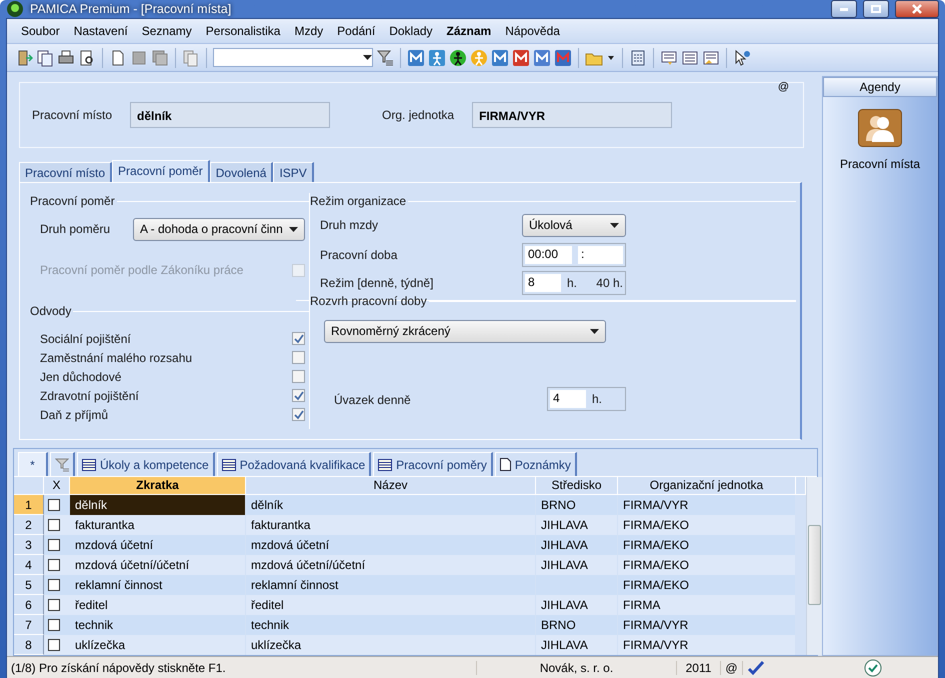 This screenshot has width=945, height=678. What do you see at coordinates (876, 9) in the screenshot?
I see `maximize-button` at bounding box center [876, 9].